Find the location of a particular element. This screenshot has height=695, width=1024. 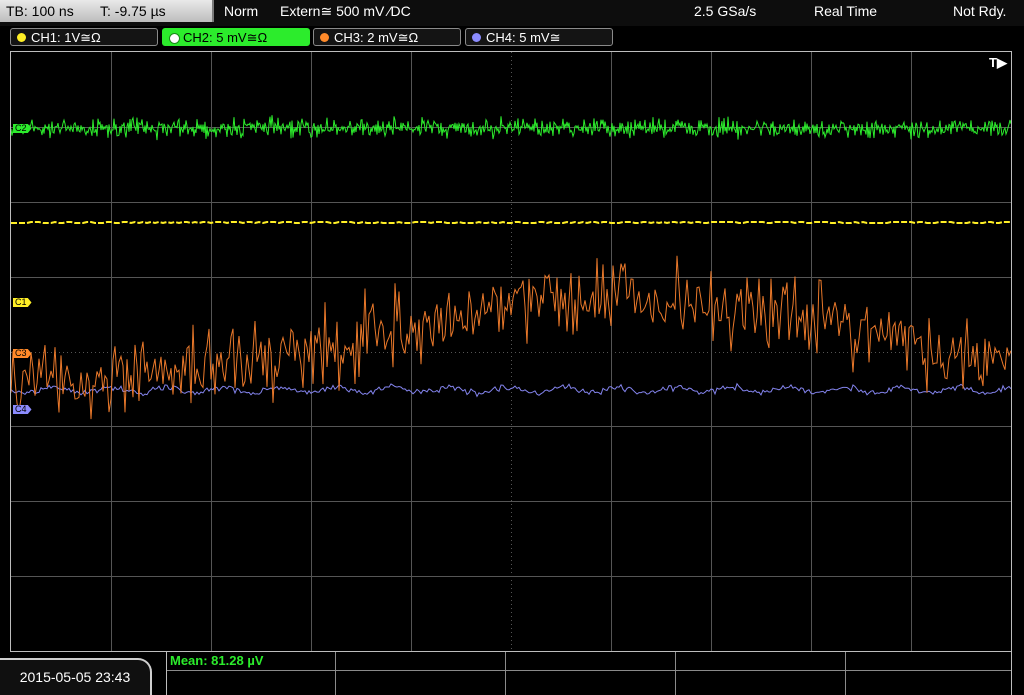

channel-1-trace is located at coordinates (511, 222).